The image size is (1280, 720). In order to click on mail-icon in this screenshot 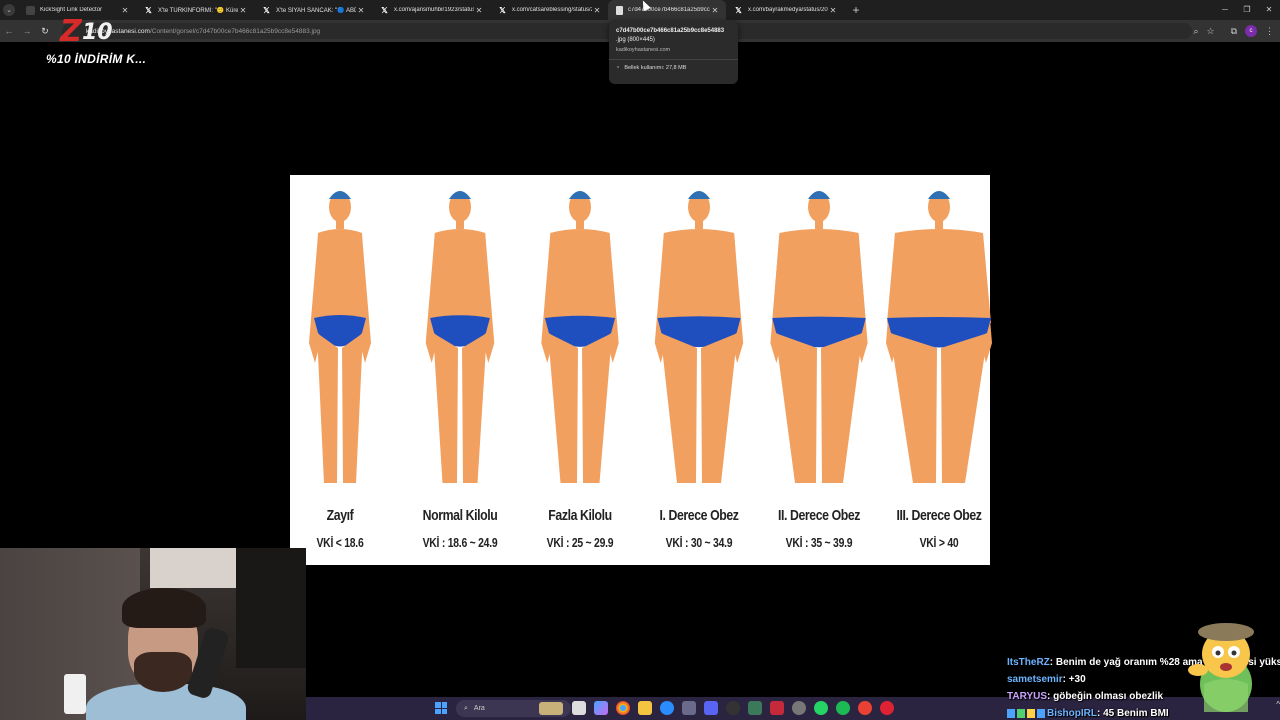, I will do `click(689, 708)`.